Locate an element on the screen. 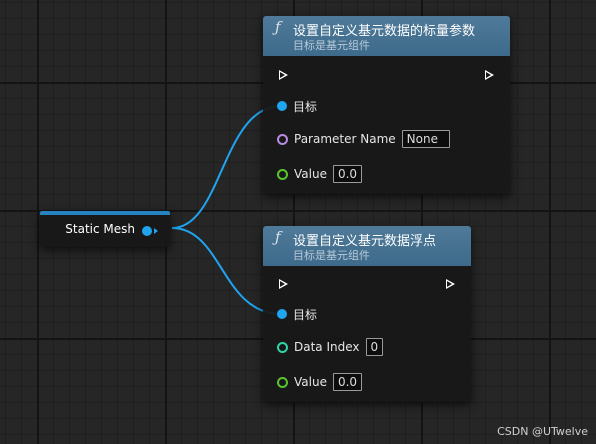 This screenshot has width=596, height=444. node-header: ƒ 设置自定义基元数据的标量参数 目标是基元组件 is located at coordinates (386, 36).